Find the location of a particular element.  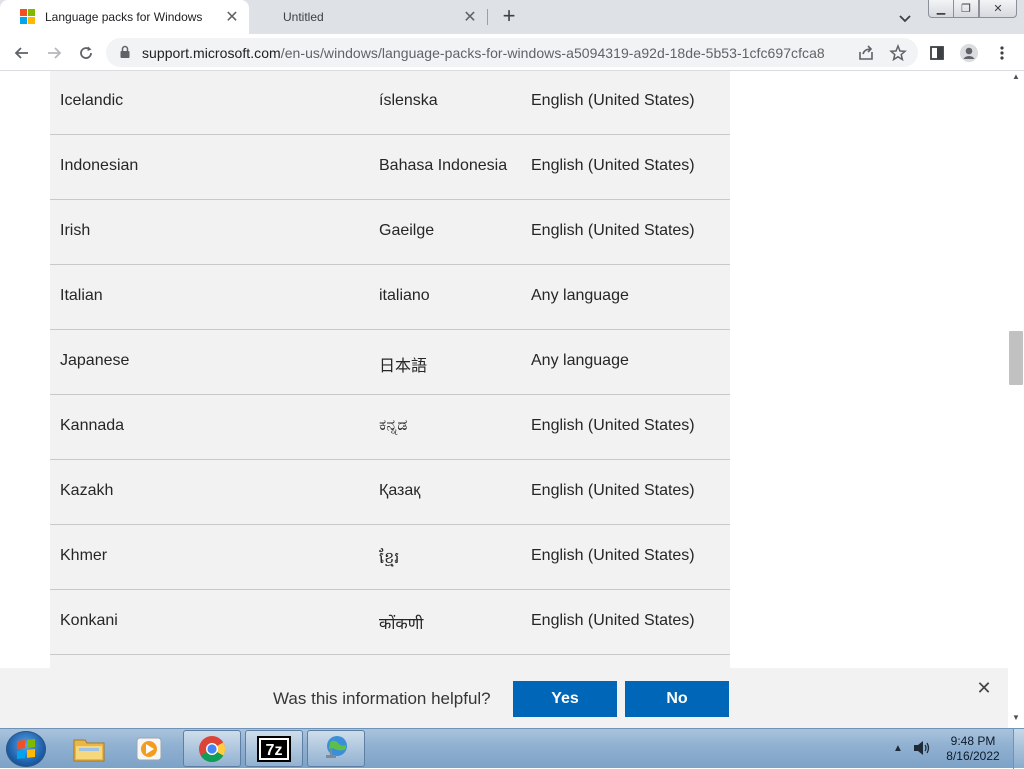

close-feedback-icon: ✕ is located at coordinates (984, 688).